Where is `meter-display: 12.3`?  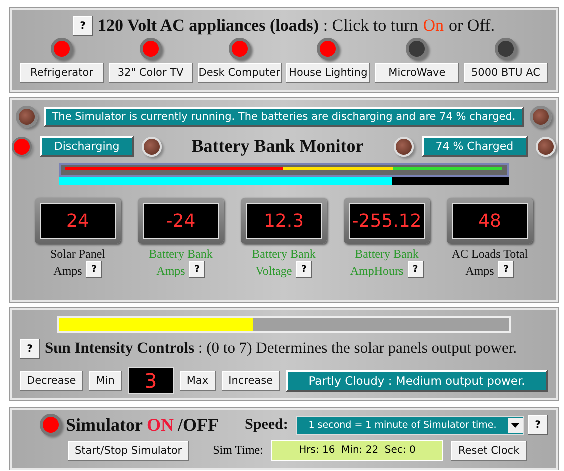
meter-display: 12.3 is located at coordinates (284, 221).